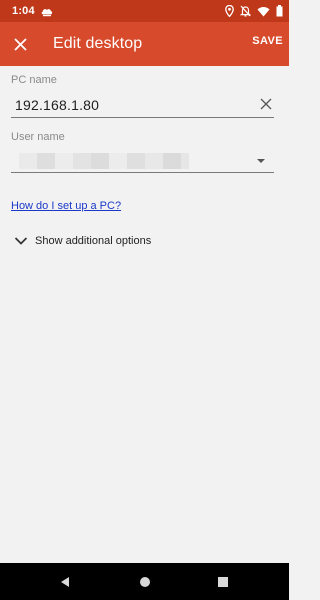 The image size is (320, 600). I want to click on user-name-redacted, so click(104, 161).